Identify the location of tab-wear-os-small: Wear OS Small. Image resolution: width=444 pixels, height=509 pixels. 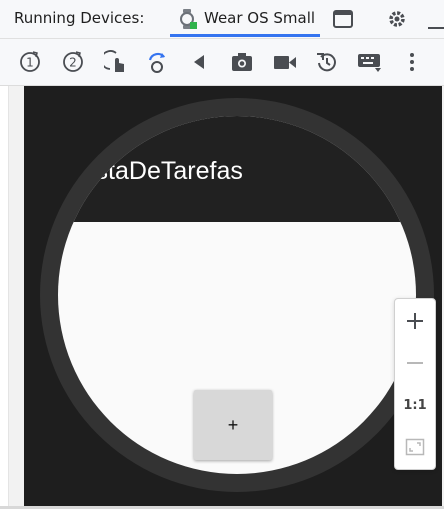
(245, 18).